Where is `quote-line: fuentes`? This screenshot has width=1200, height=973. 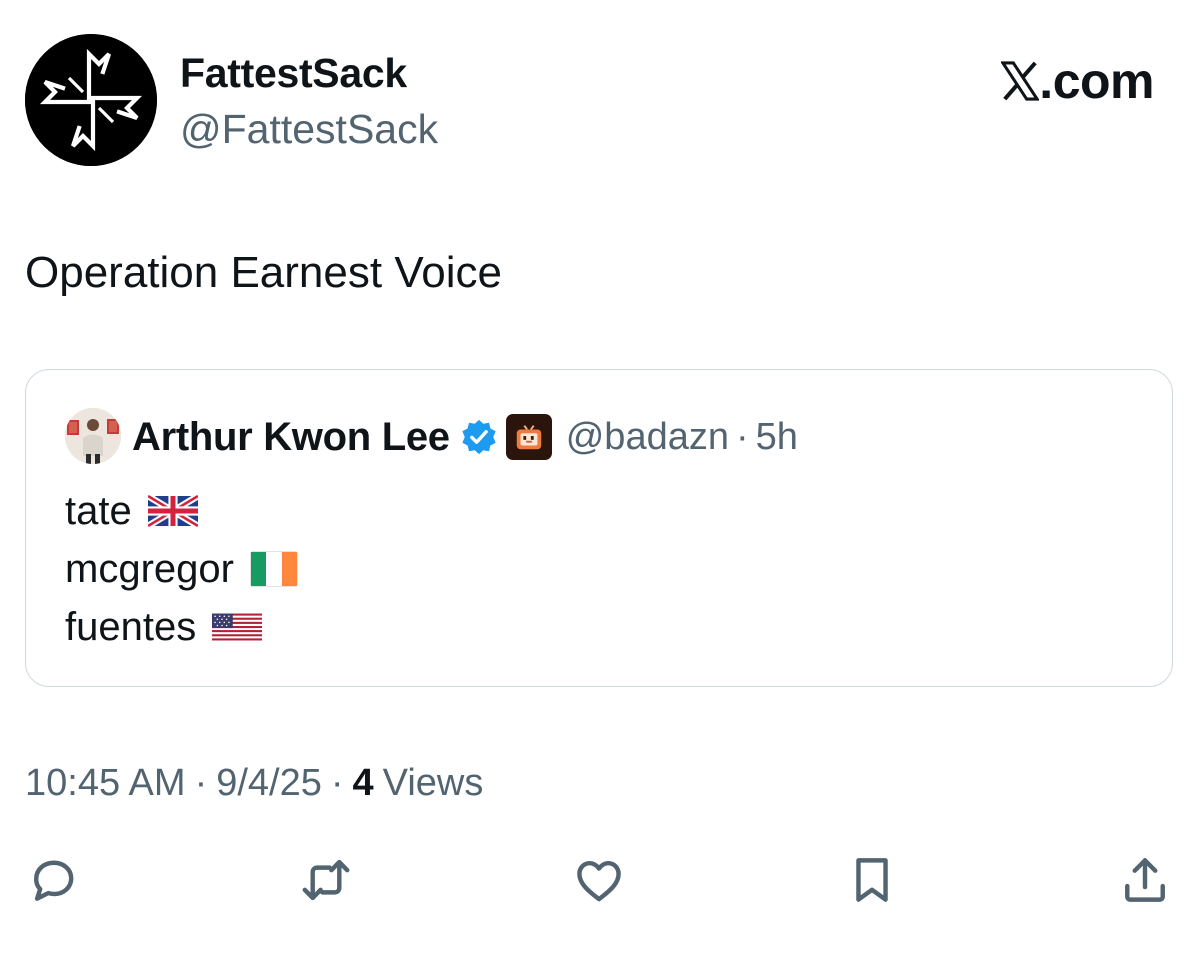
quote-line: fuentes is located at coordinates (181, 627).